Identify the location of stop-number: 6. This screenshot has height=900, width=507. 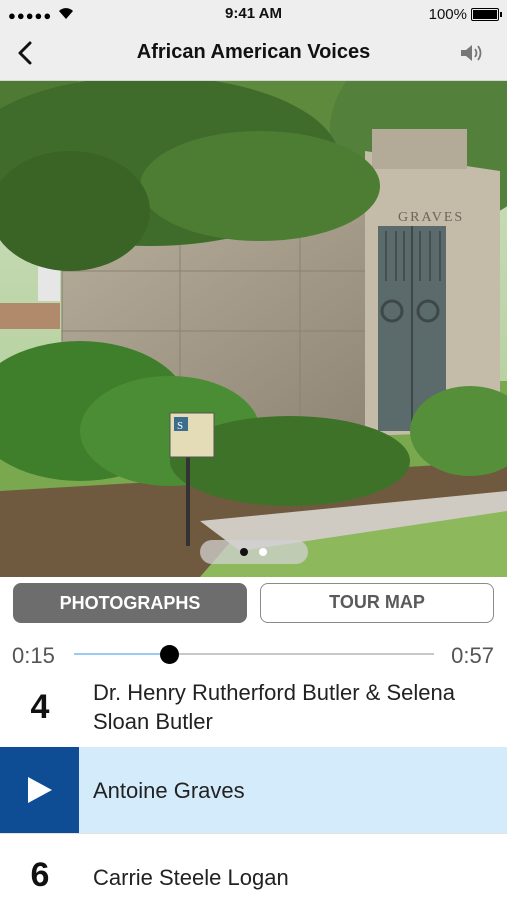
(40, 875).